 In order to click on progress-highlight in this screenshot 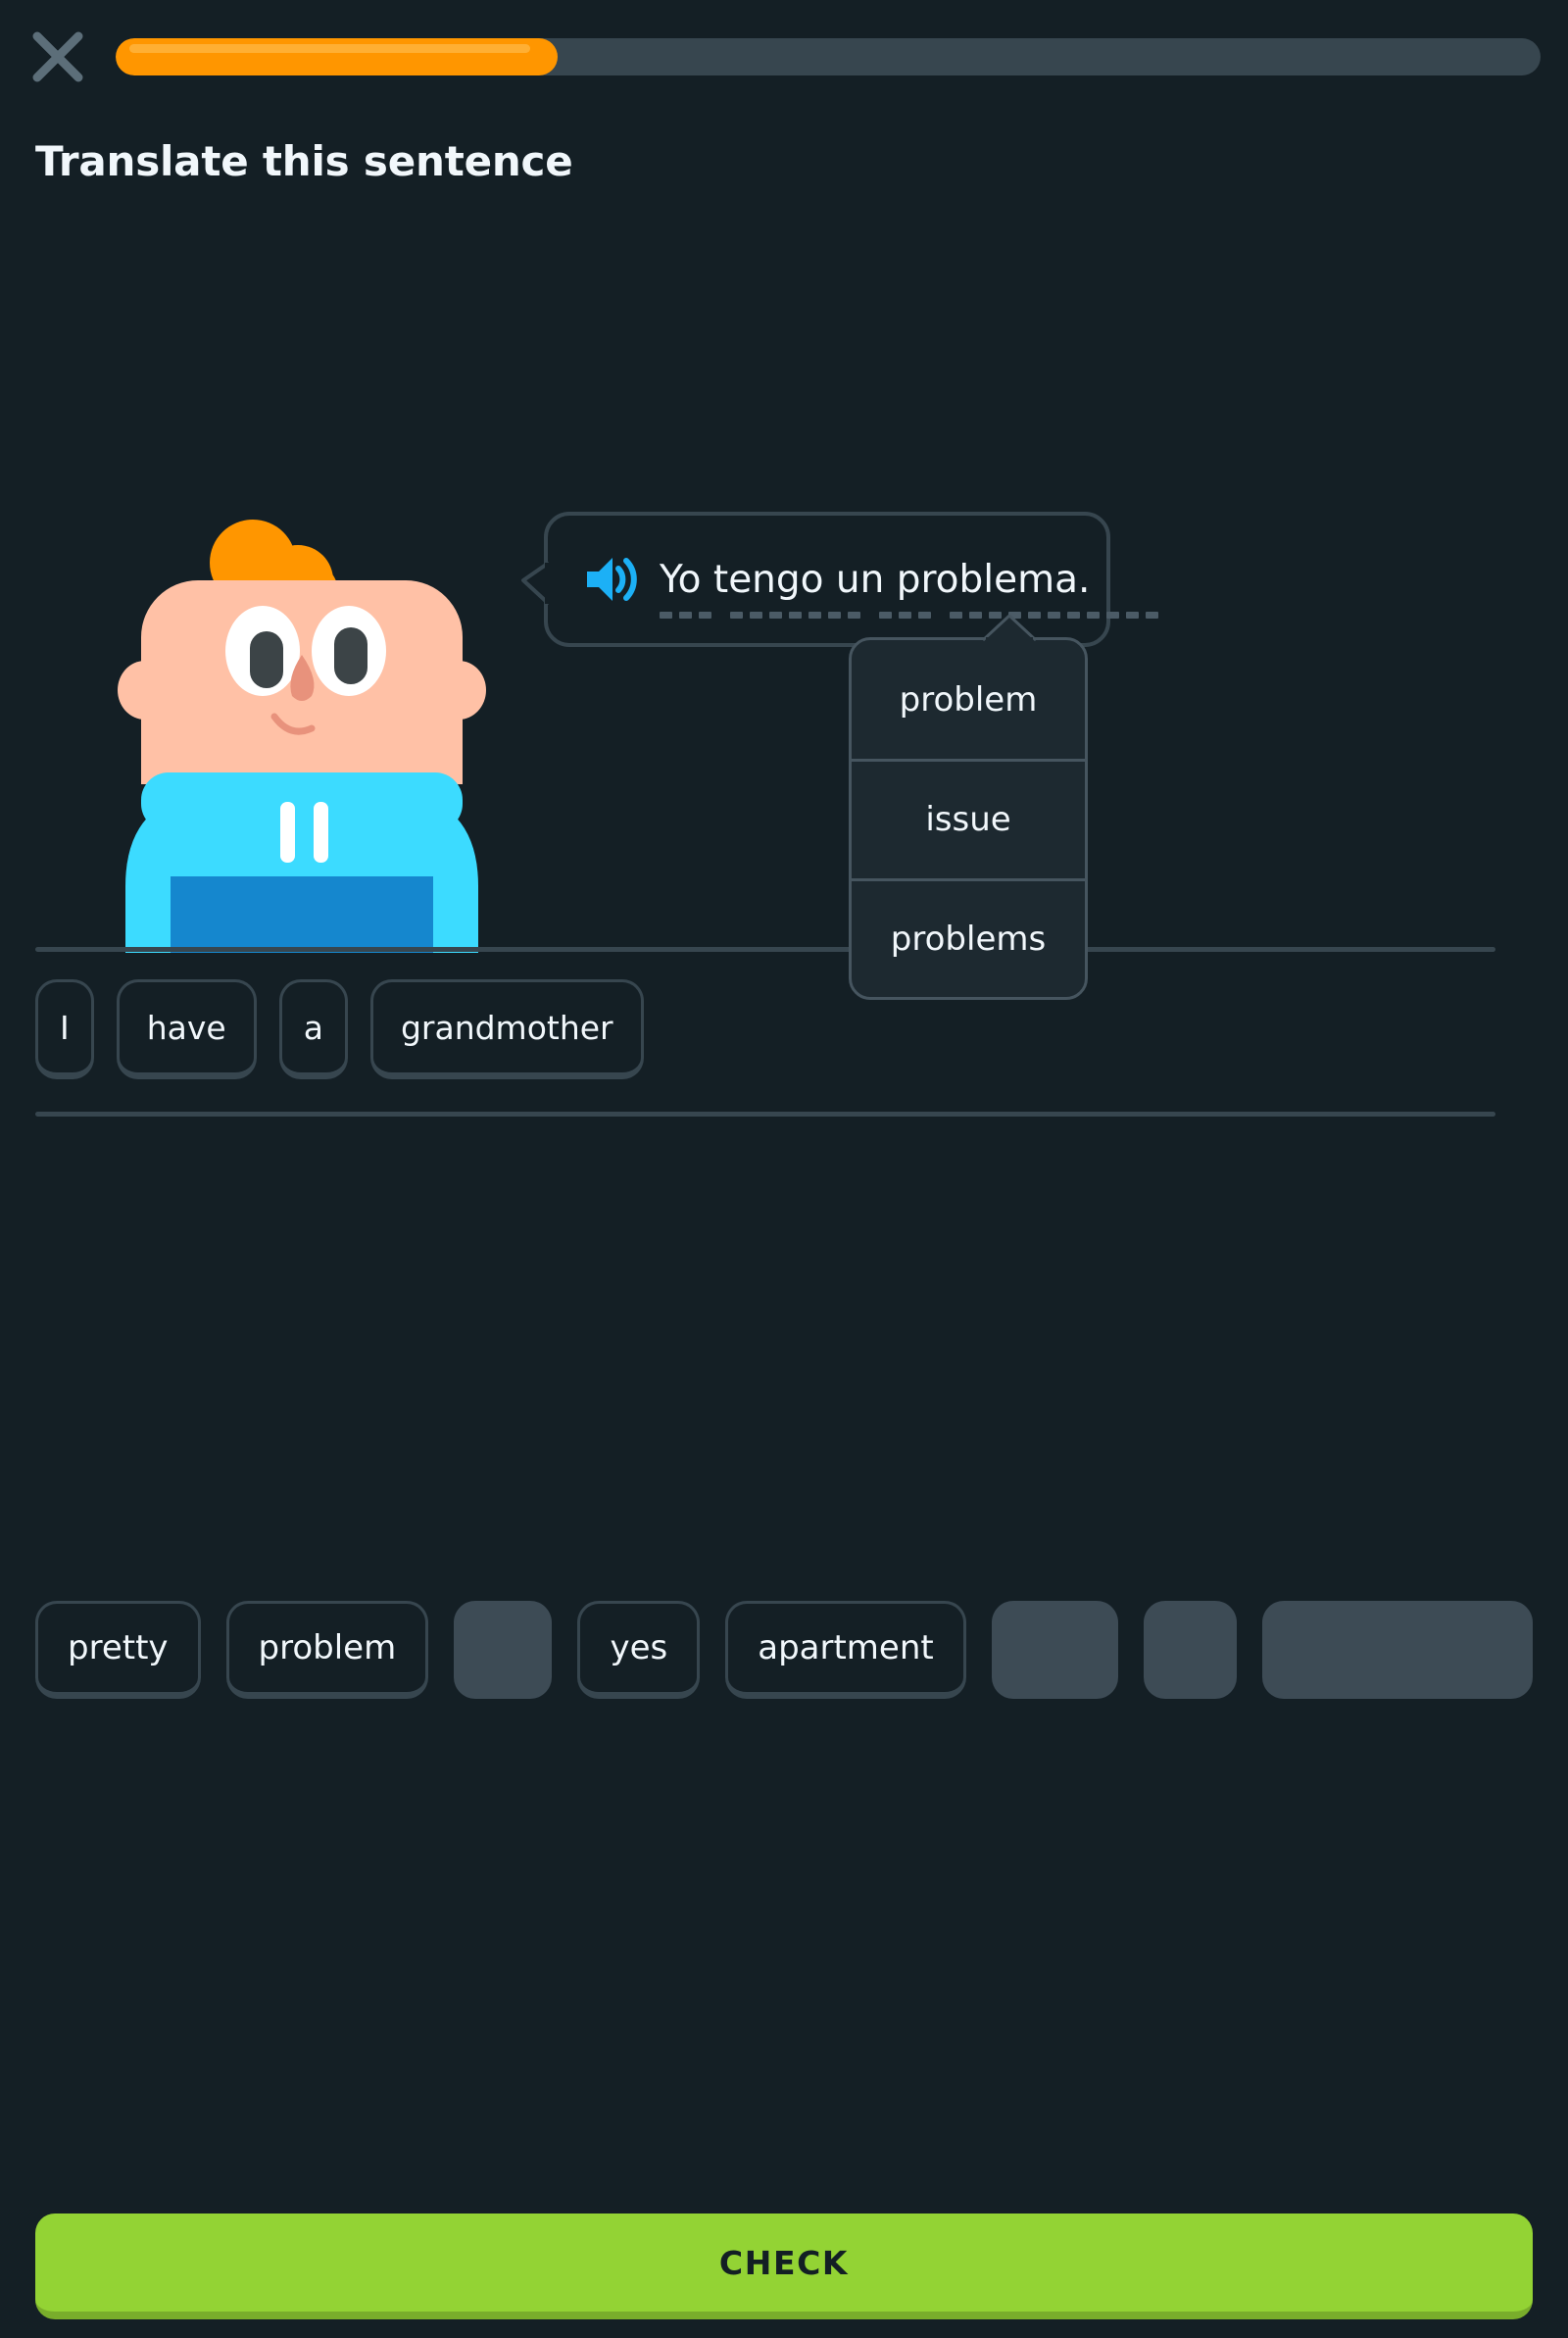, I will do `click(329, 48)`.